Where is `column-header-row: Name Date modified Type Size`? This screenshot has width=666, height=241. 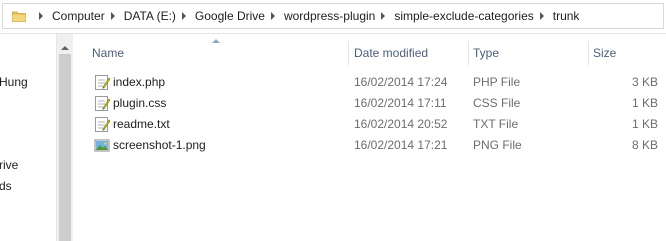 column-header-row: Name Date modified Type Size is located at coordinates (370, 52).